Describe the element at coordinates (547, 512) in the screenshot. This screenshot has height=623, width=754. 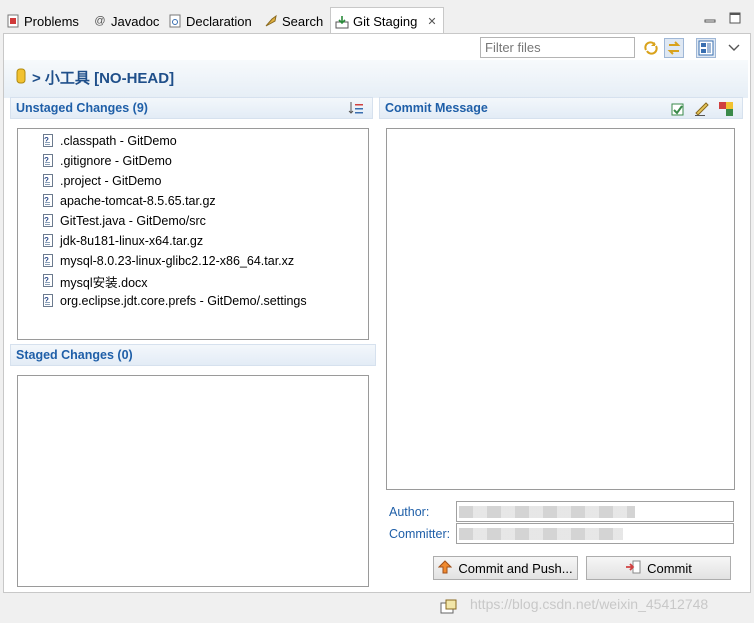
I see `redacted-author` at that location.